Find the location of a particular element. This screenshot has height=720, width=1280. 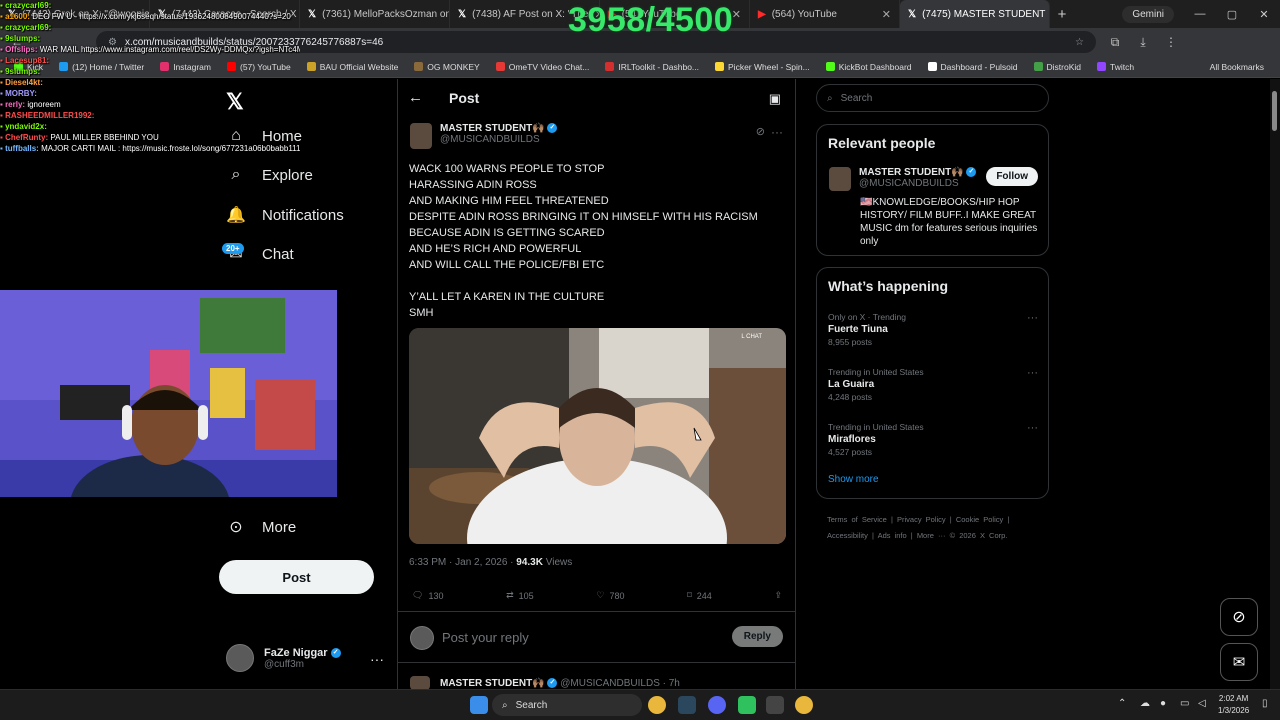

bookmark-count: 244 is located at coordinates (704, 595).